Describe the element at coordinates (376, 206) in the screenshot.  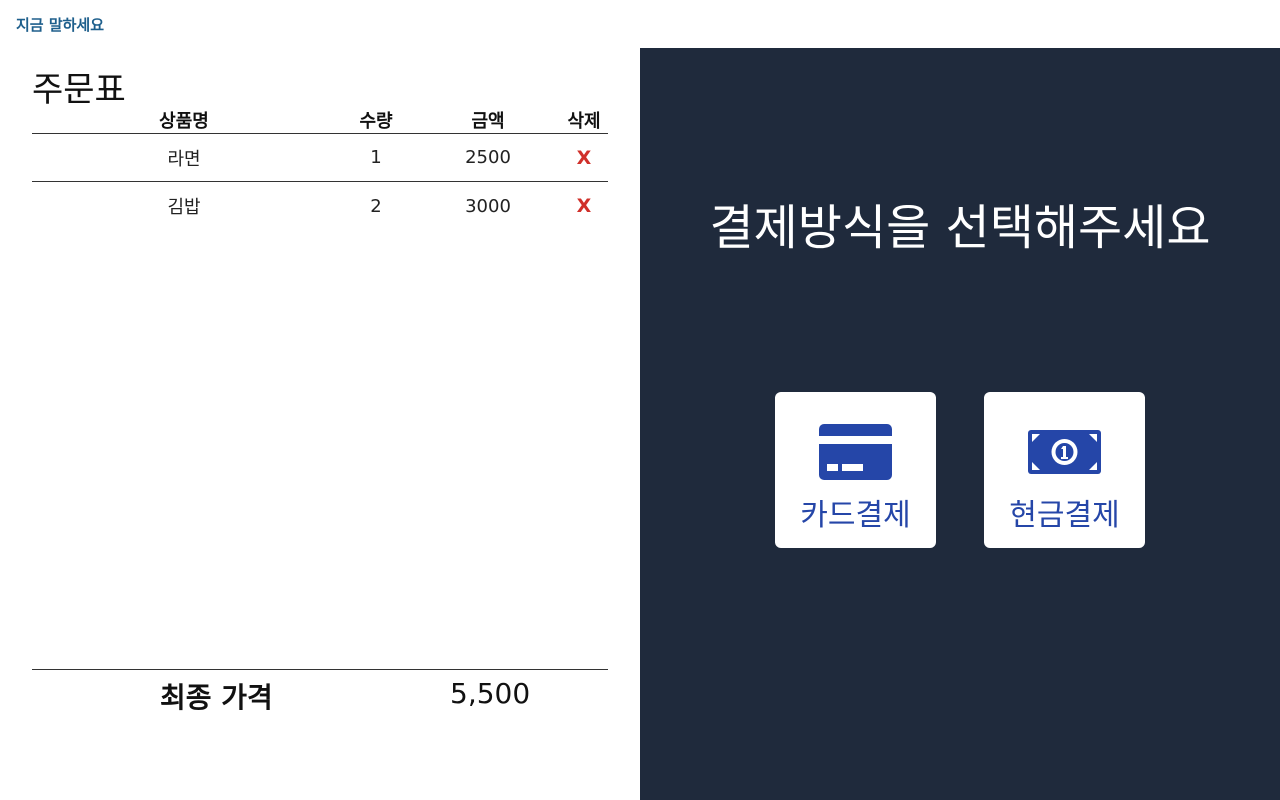
I see `item-qty: 2` at that location.